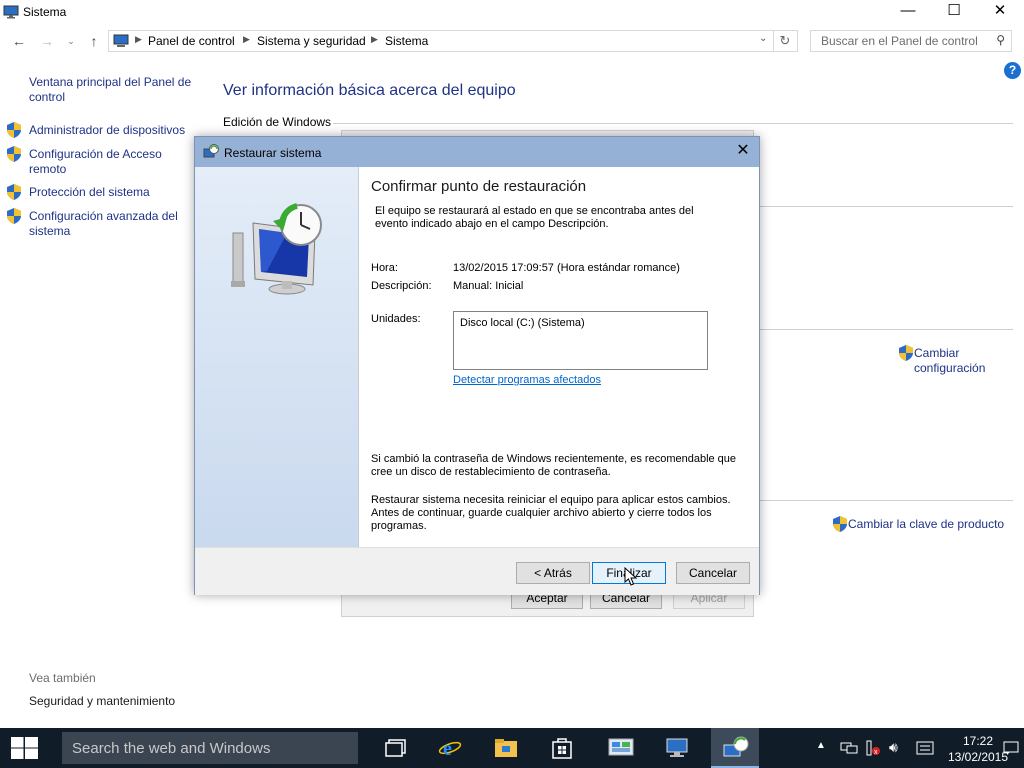 Image resolution: width=1024 pixels, height=768 pixels. I want to click on system-restore-icon, so click(211, 151).